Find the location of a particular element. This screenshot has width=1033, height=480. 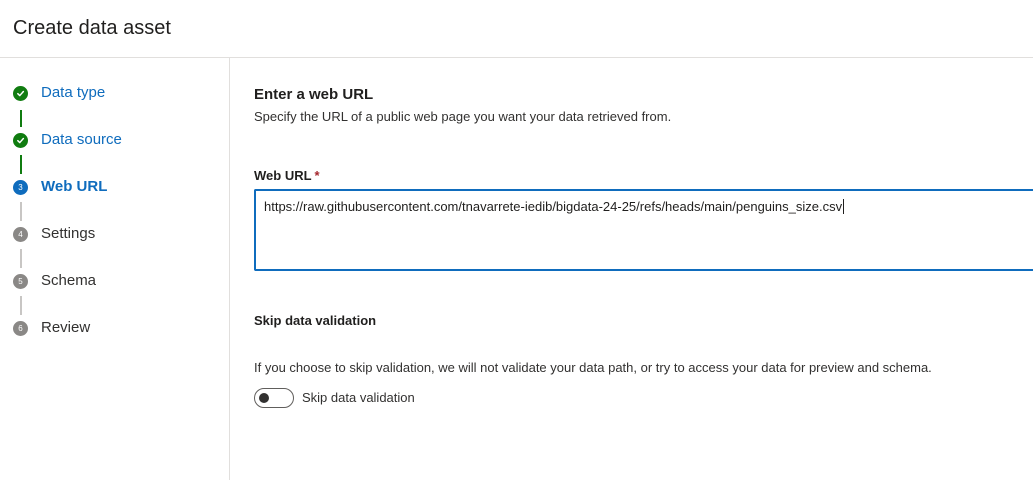

step-label: Schema is located at coordinates (69, 280).